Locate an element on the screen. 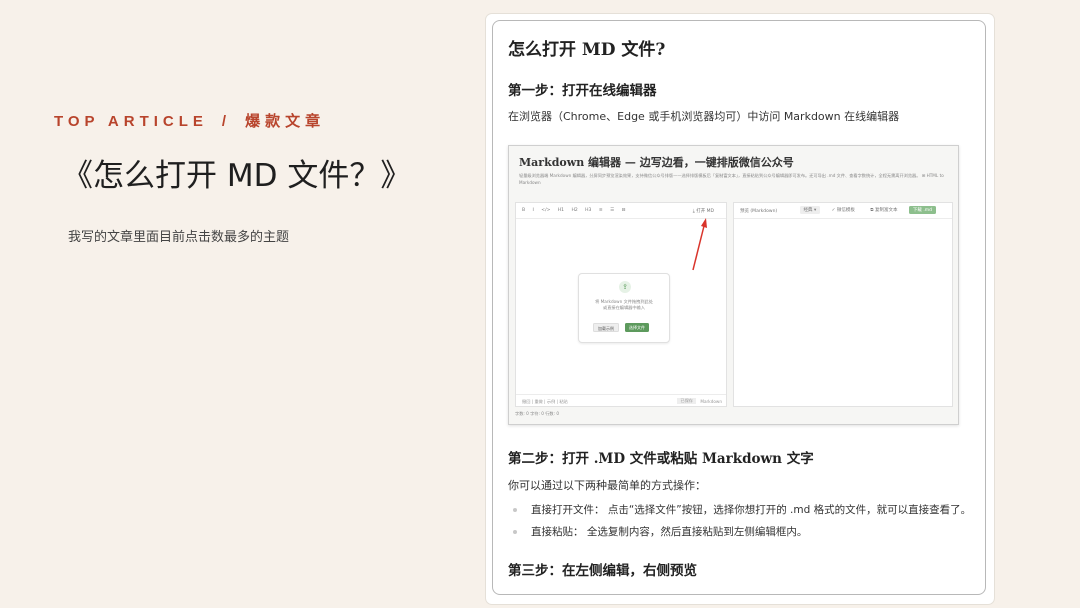  kicker: TOP ARTICLE / 爆款文章 is located at coordinates (189, 120).